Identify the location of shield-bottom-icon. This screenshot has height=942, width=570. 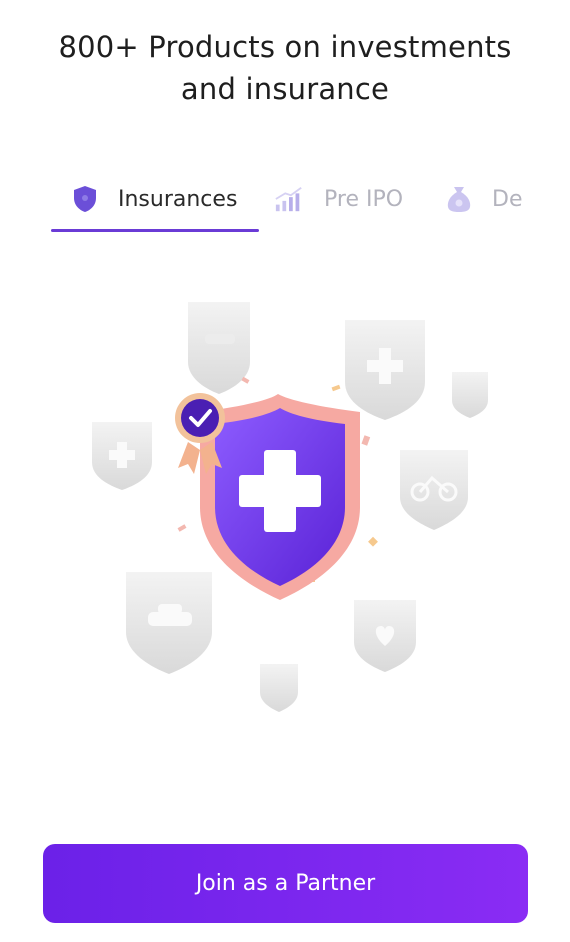
(279, 688).